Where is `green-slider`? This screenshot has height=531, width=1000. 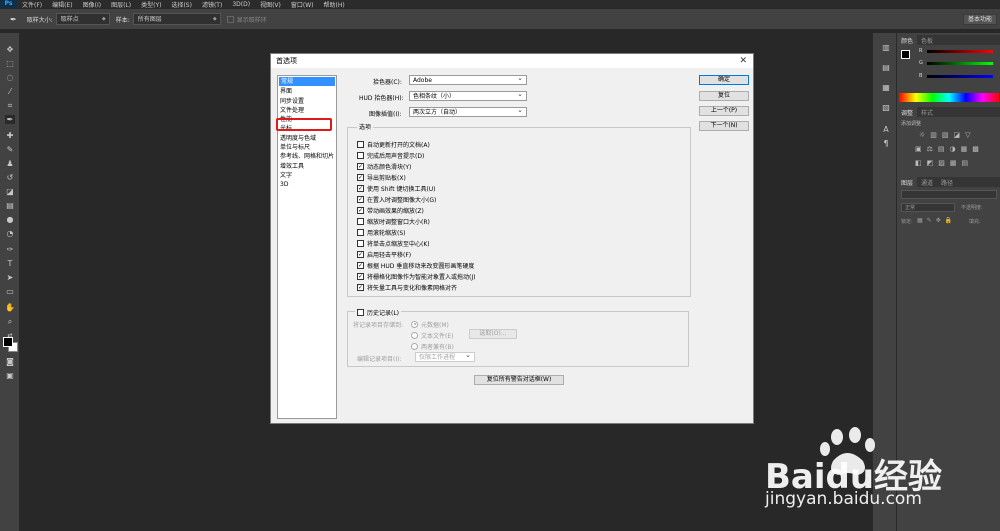
green-slider is located at coordinates (960, 63).